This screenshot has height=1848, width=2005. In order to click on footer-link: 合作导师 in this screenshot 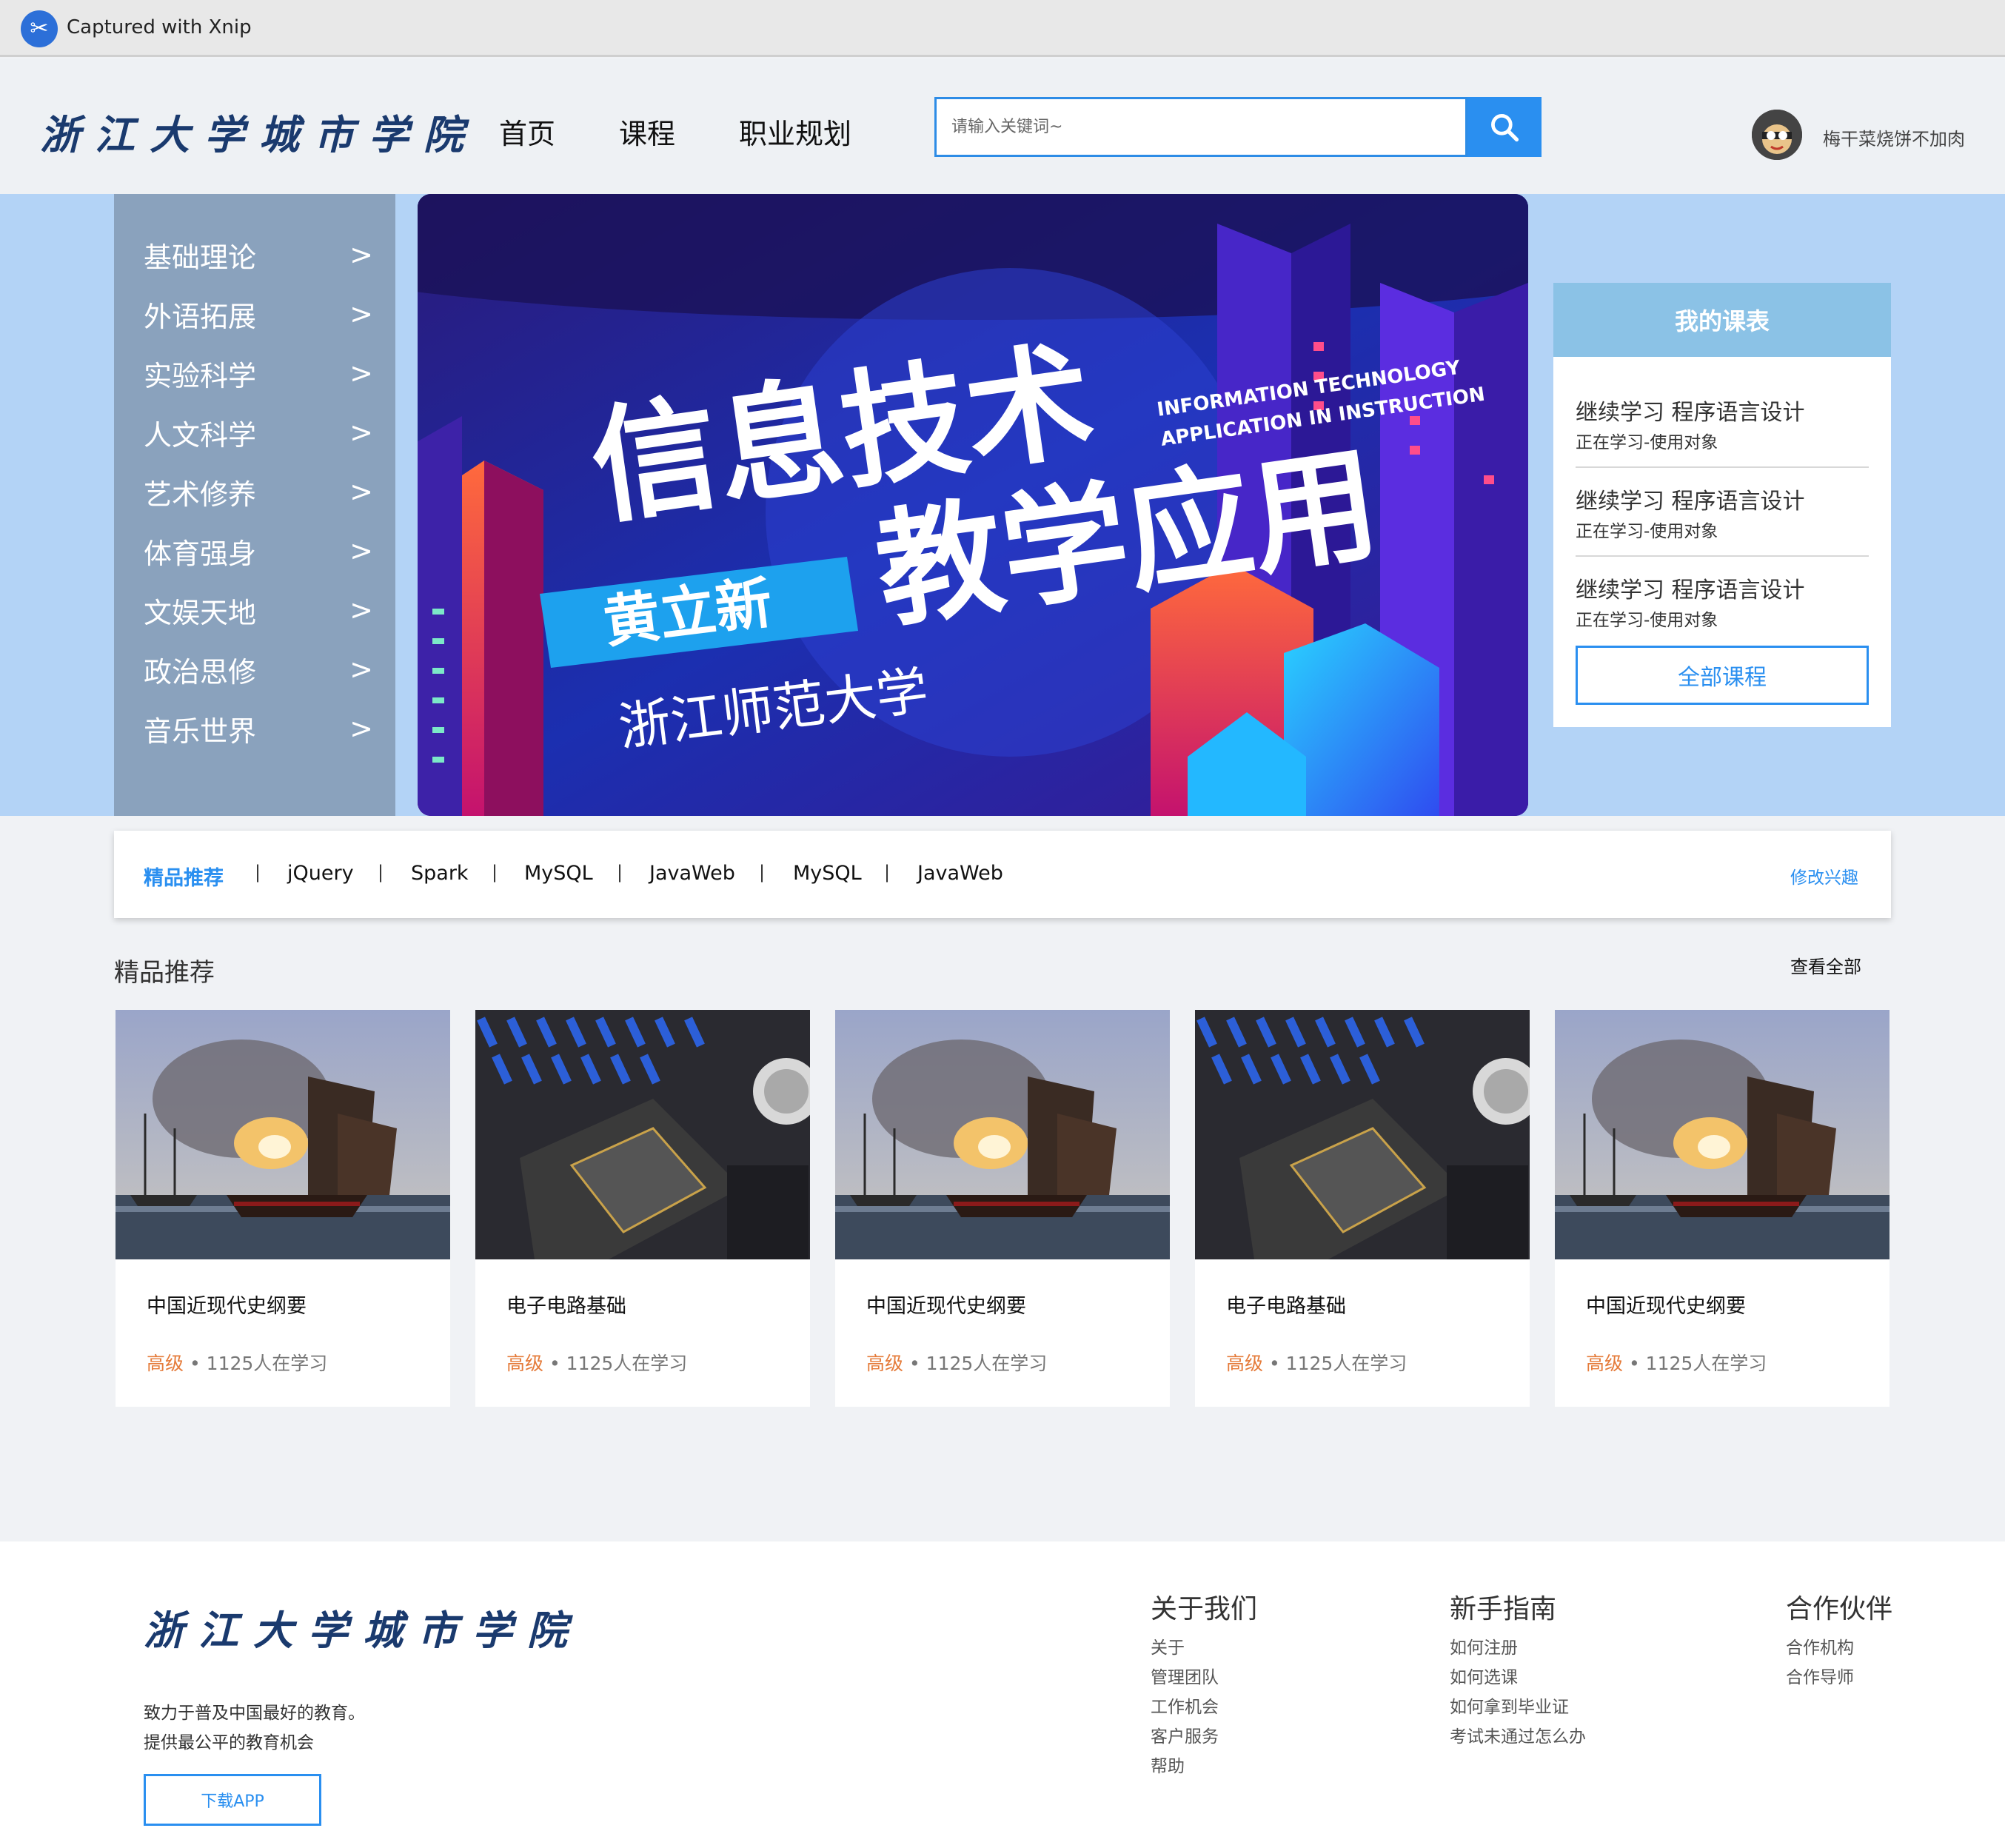, I will do `click(1820, 1676)`.